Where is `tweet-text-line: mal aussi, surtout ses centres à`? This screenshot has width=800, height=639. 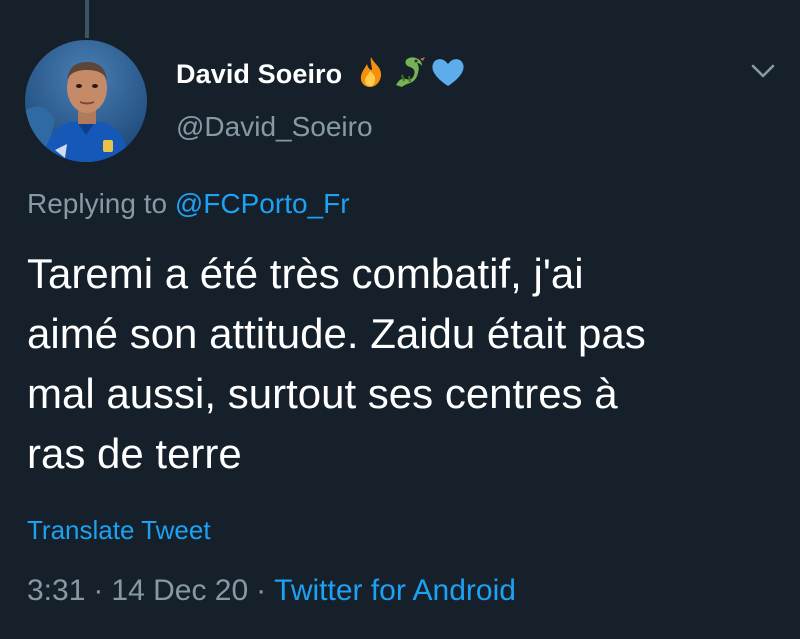
tweet-text-line: mal aussi, surtout ses centres à is located at coordinates (322, 393).